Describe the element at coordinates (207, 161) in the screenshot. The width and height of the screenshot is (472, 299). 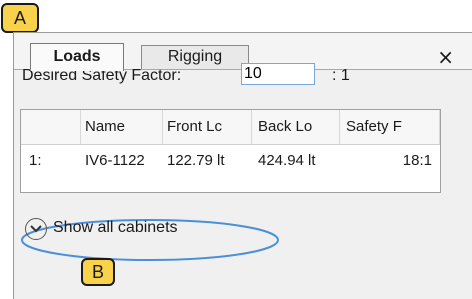
I see `cell-front-load: 122.79 lt` at that location.